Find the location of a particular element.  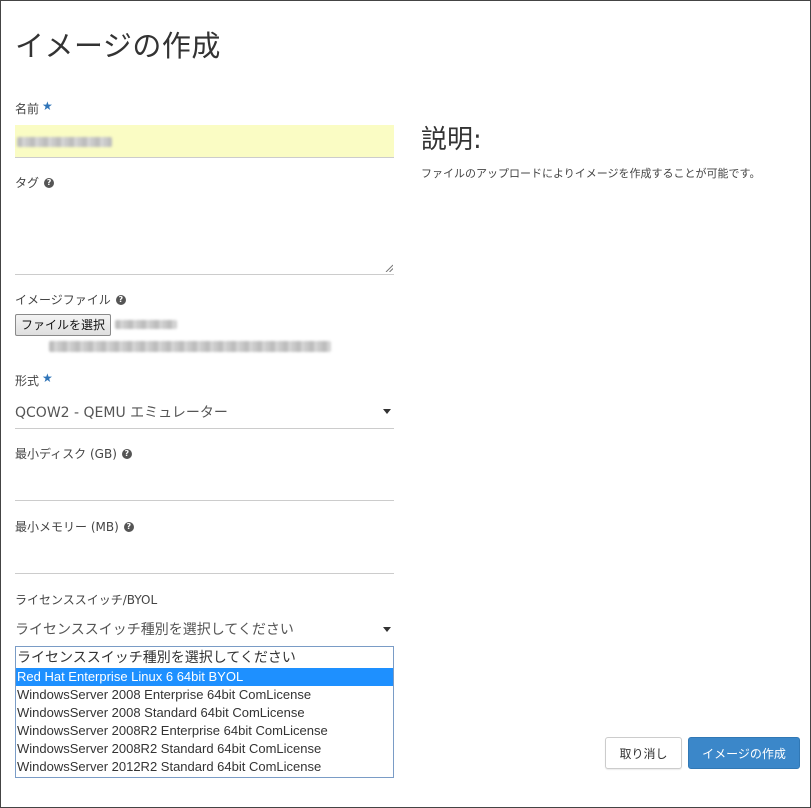

resize-handle-icon is located at coordinates (389, 268).